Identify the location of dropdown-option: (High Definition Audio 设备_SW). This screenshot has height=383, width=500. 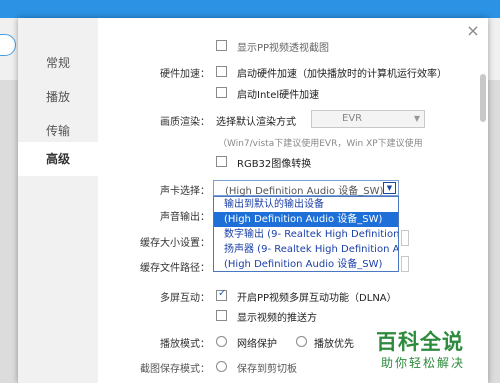
(306, 264).